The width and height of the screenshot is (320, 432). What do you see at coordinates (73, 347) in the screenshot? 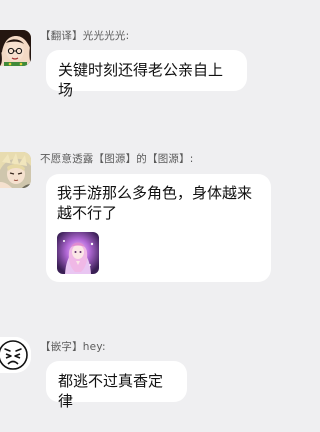
I see `sender-name: 【嵌字】hey:` at bounding box center [73, 347].